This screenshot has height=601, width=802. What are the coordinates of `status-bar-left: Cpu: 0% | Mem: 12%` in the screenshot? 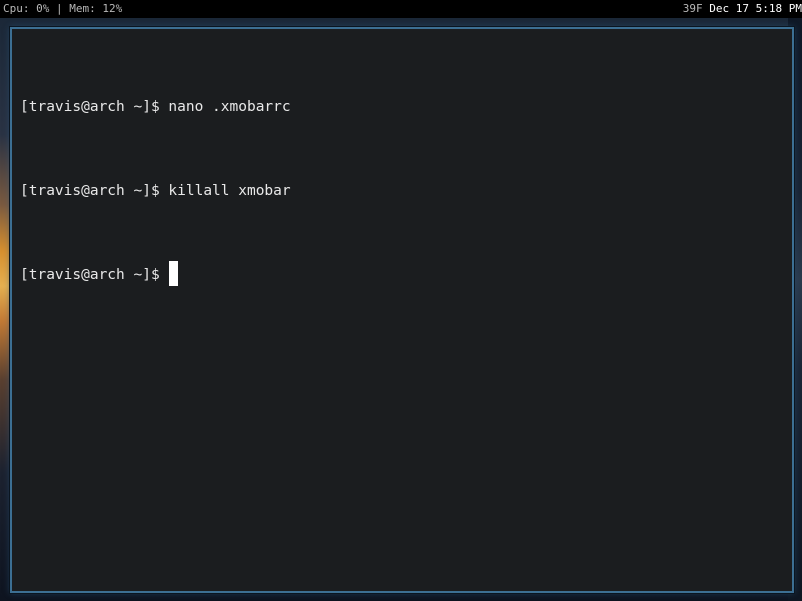 It's located at (62, 9).